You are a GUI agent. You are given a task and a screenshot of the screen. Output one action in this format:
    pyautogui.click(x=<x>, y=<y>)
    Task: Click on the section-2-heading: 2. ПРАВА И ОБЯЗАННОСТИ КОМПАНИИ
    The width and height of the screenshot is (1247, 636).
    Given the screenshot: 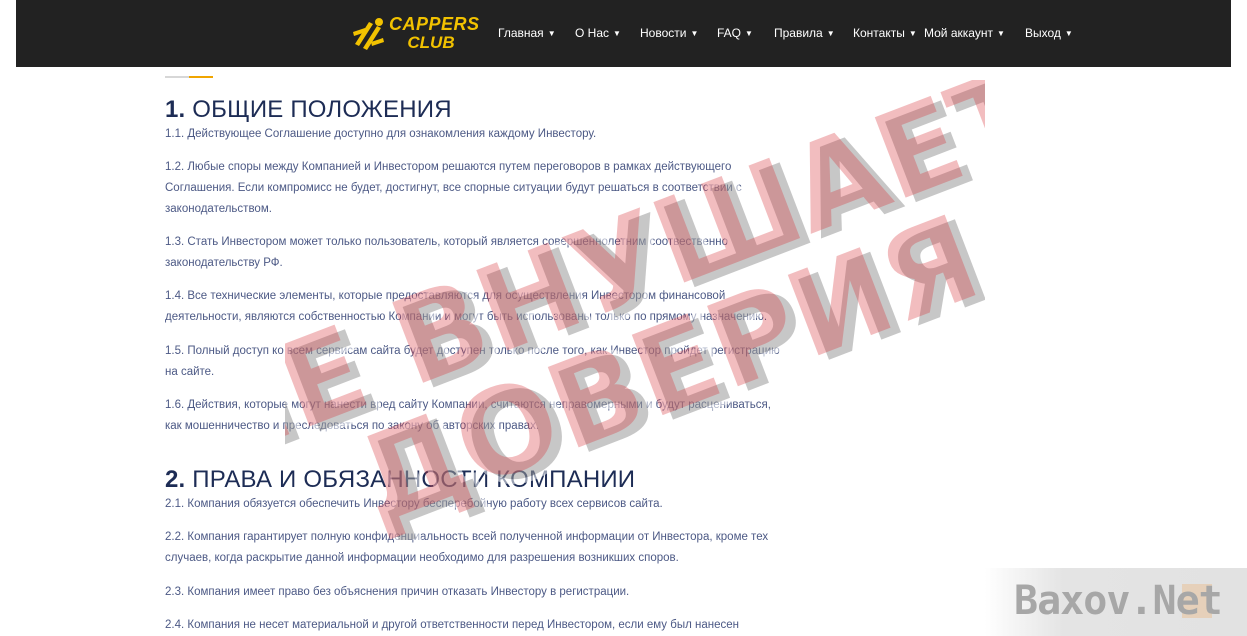 What is the action you would take?
    pyautogui.click(x=400, y=480)
    